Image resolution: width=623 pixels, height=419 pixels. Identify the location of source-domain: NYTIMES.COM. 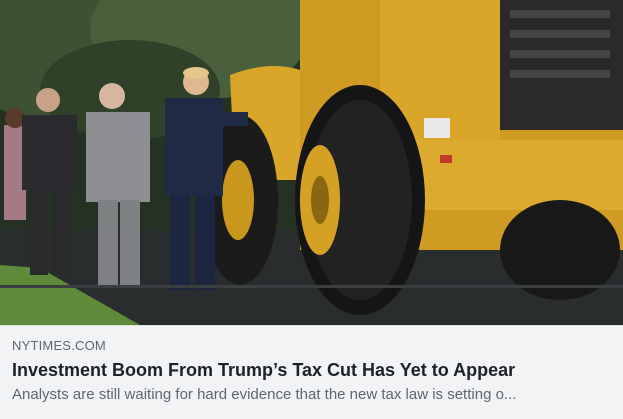
(59, 345).